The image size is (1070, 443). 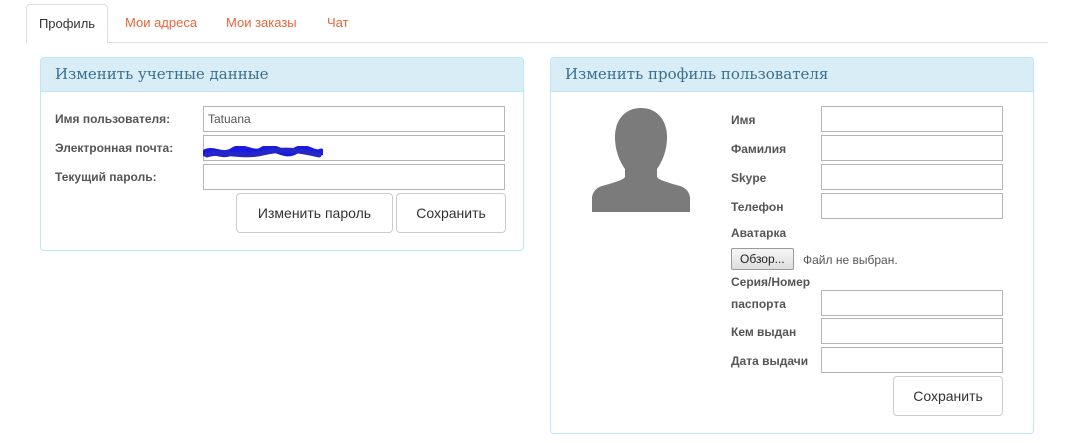 I want to click on phone-input, so click(x=912, y=206).